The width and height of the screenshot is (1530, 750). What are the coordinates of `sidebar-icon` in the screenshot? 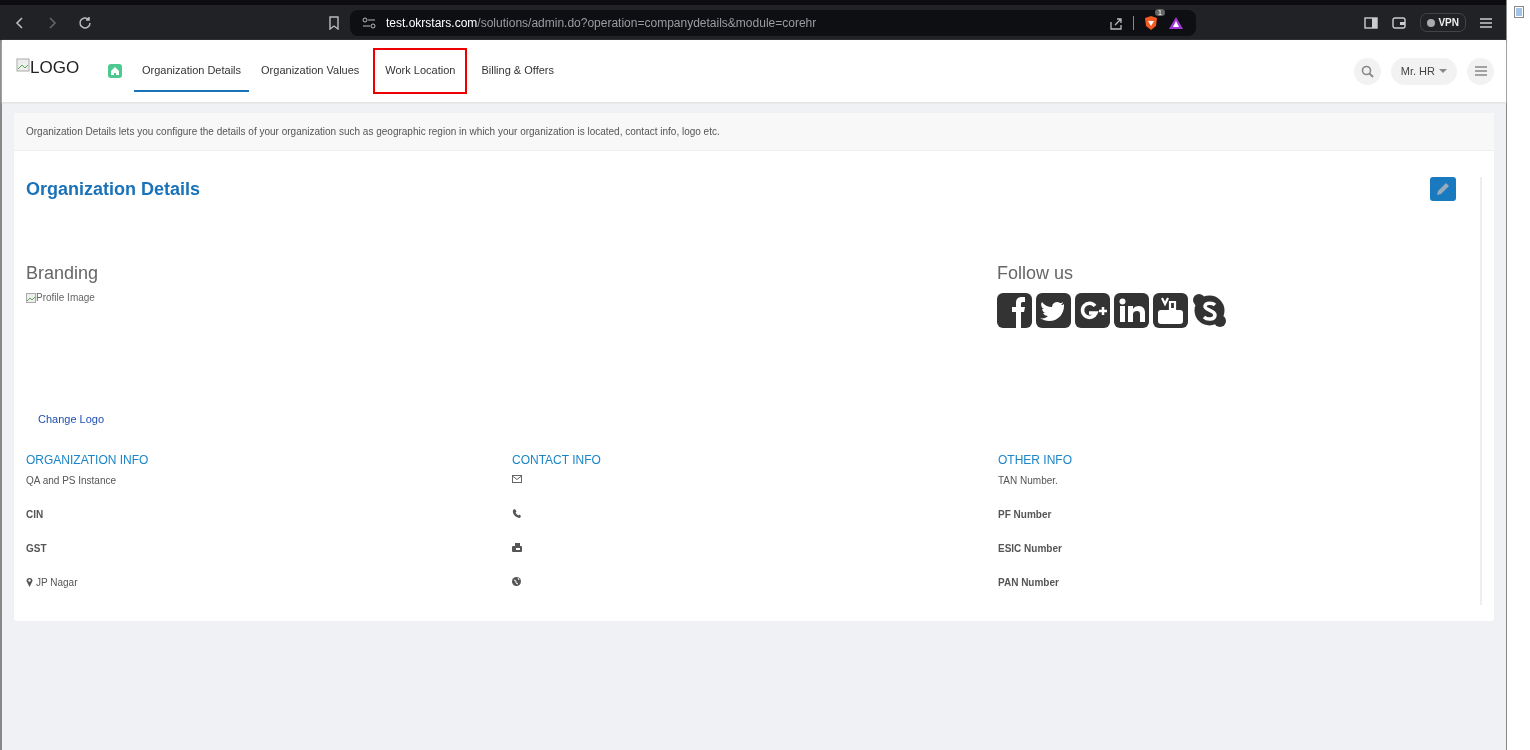 It's located at (1371, 22).